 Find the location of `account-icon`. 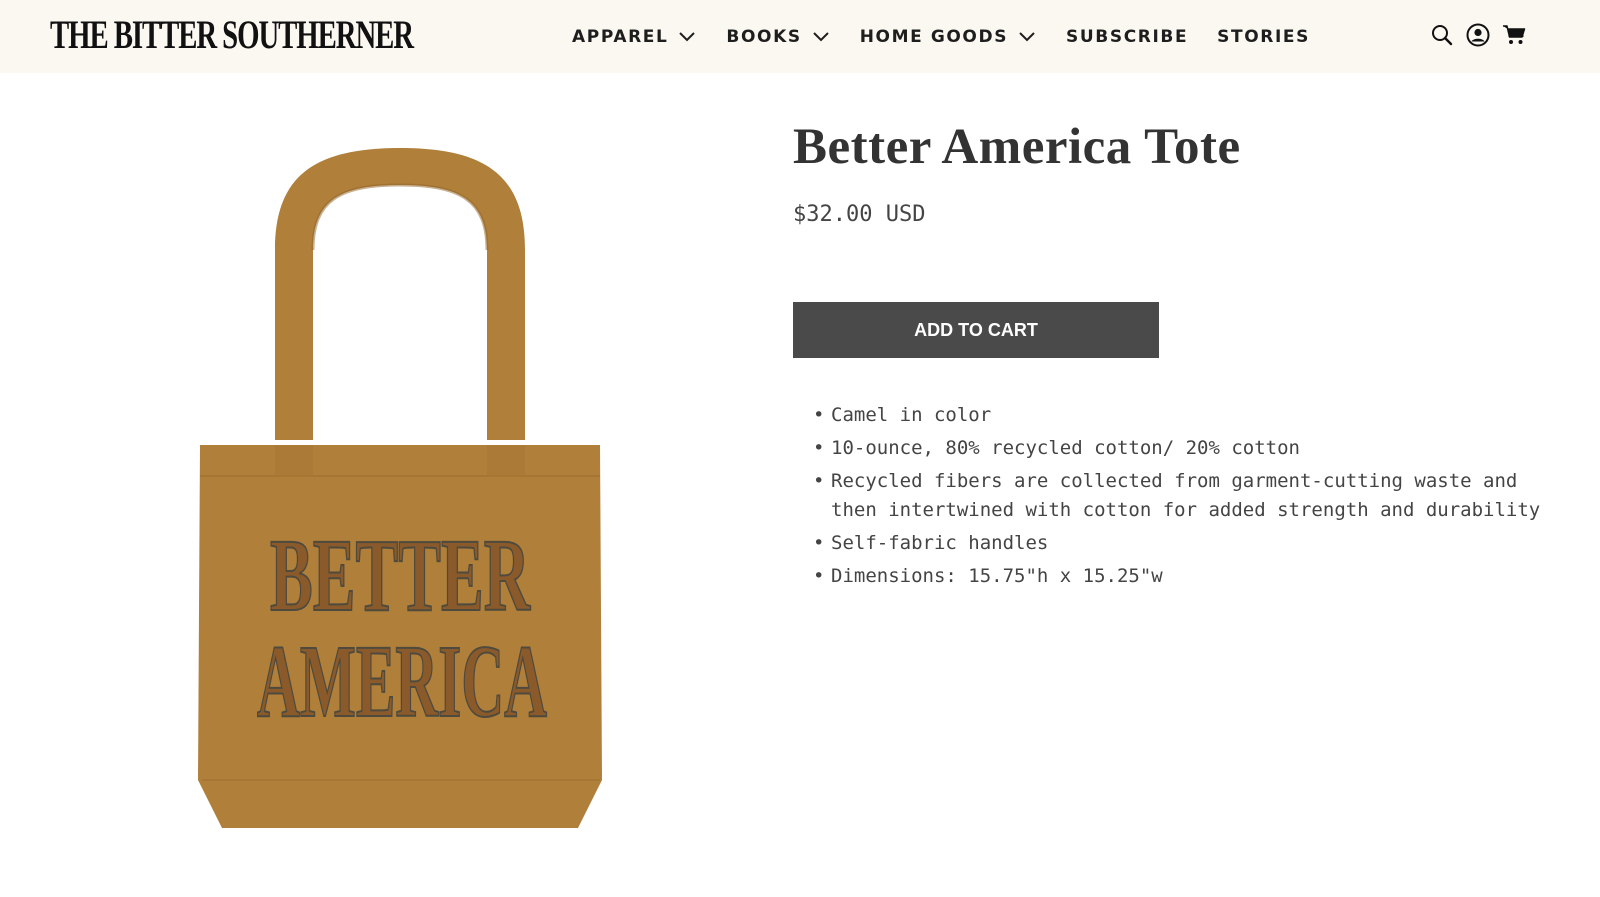

account-icon is located at coordinates (1478, 35).